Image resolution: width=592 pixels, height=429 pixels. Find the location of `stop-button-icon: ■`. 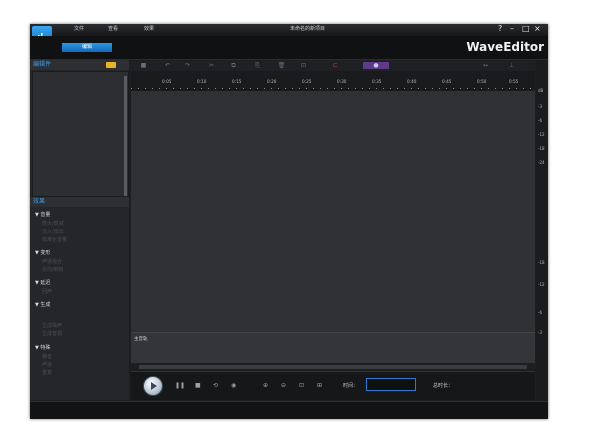

stop-button-icon: ■ is located at coordinates (198, 385).